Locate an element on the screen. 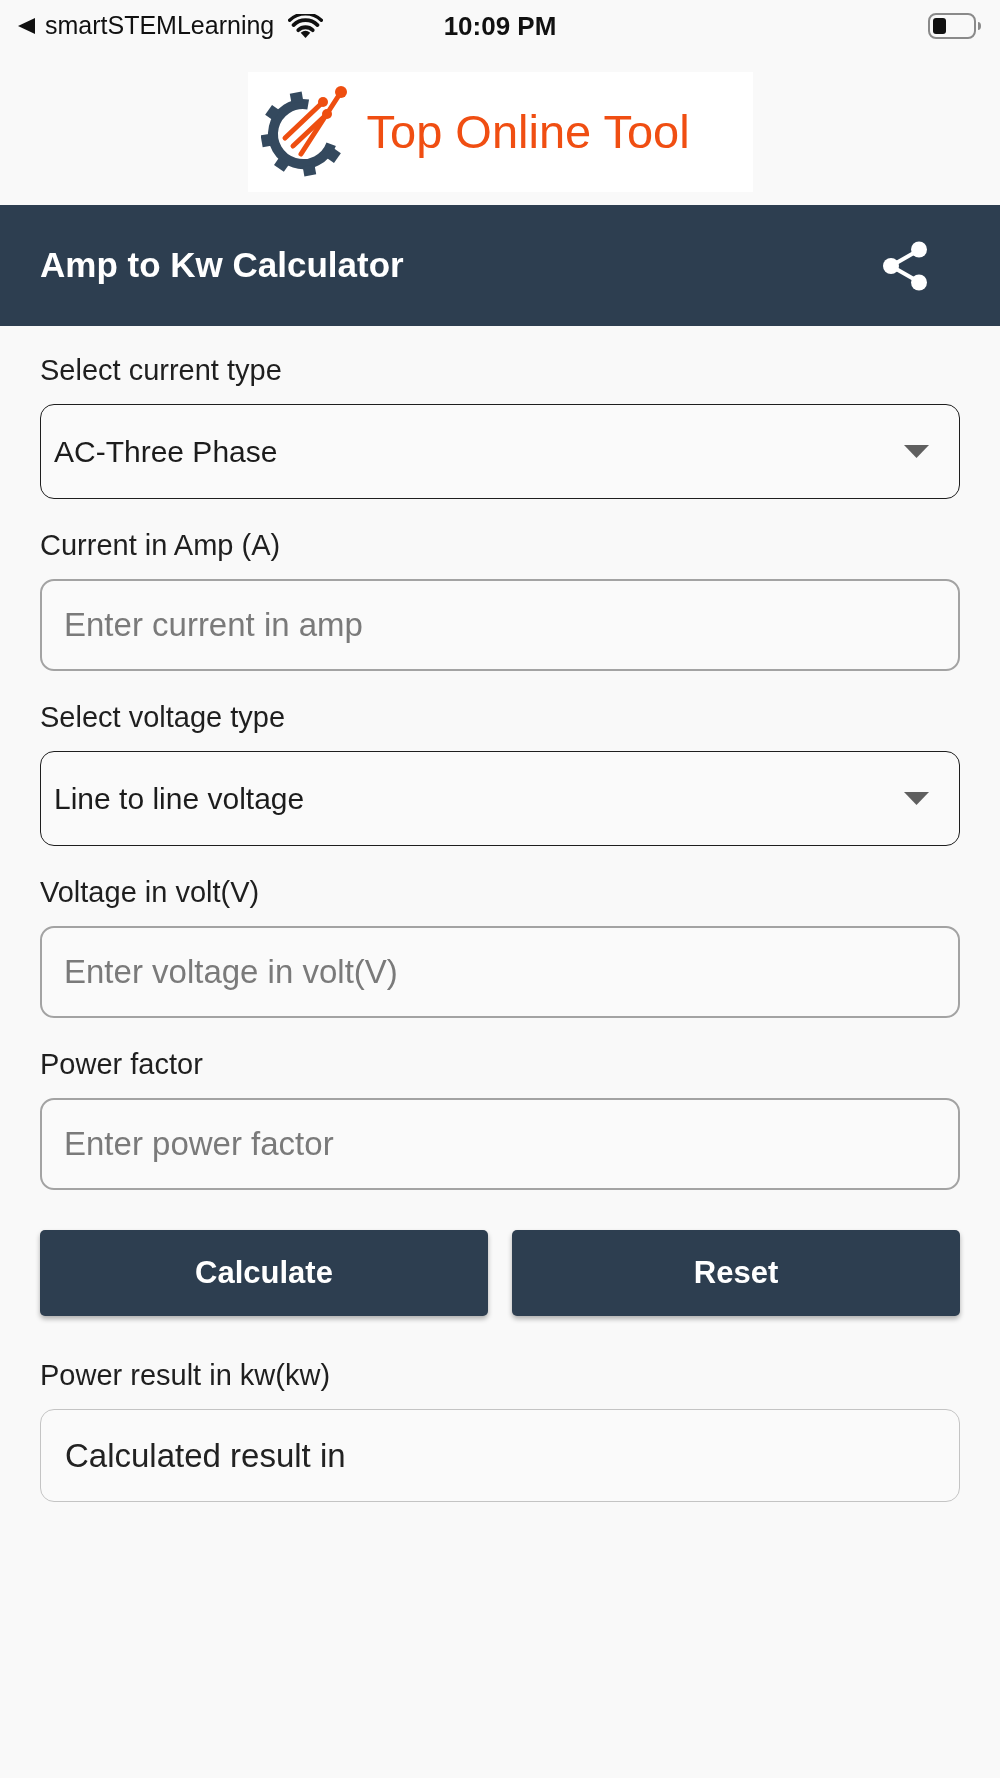 Image resolution: width=1000 pixels, height=1778 pixels. select-dropdown: Line to line voltage is located at coordinates (500, 798).